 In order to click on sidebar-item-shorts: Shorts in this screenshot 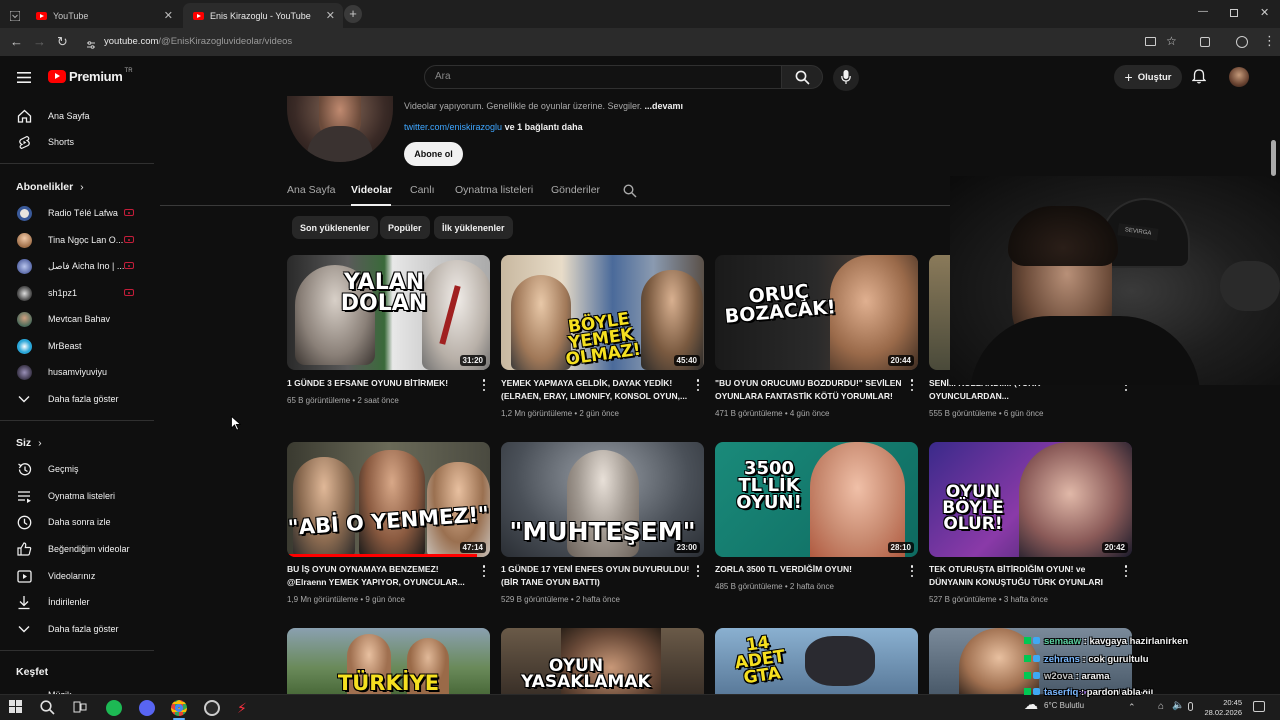, I will do `click(77, 142)`.